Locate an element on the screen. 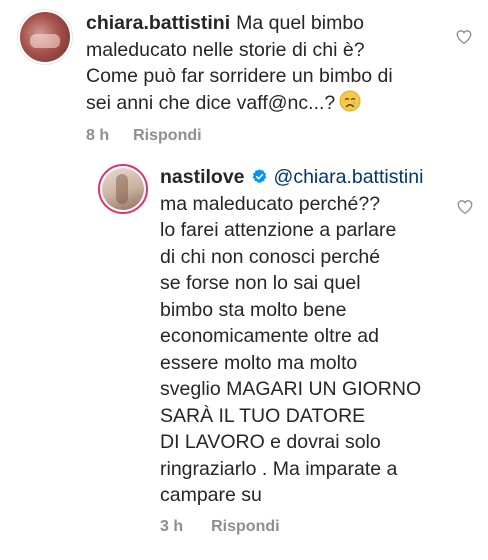  comment-time: 8 h is located at coordinates (98, 135).